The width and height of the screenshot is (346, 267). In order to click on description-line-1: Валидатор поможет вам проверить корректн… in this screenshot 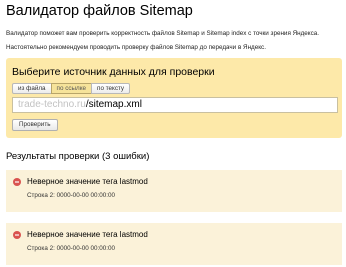, I will do `click(163, 33)`.